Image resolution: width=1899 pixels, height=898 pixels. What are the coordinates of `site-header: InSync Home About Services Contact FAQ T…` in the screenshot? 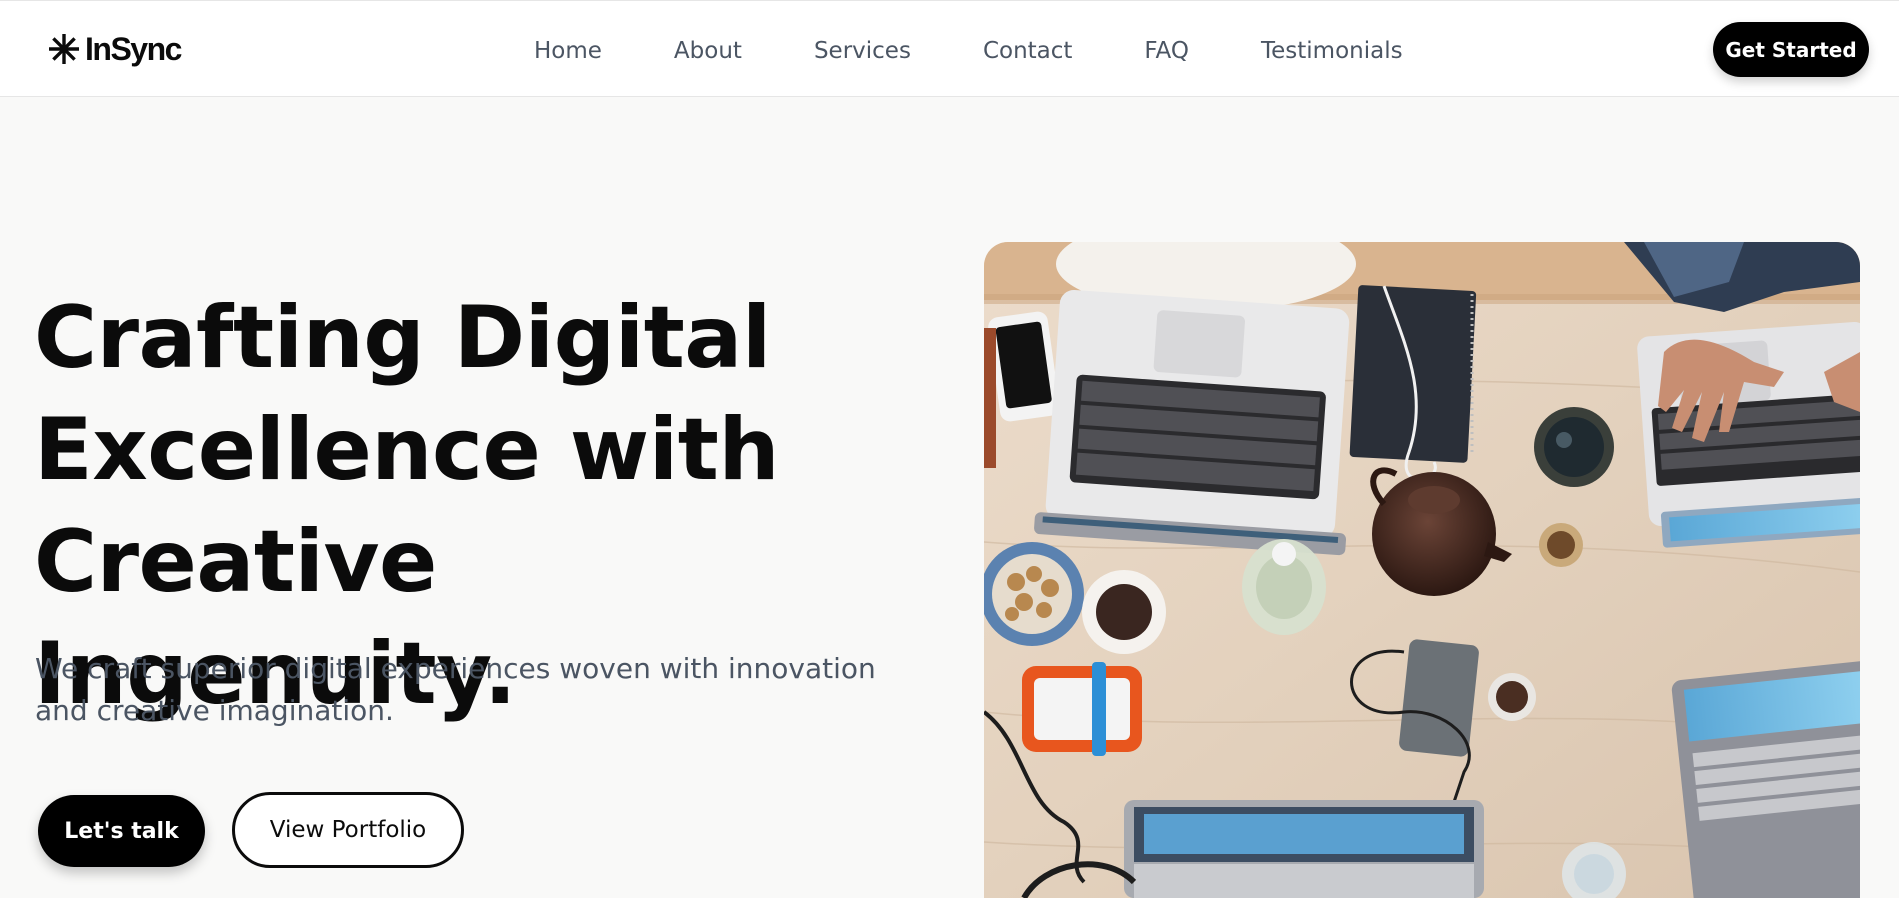 It's located at (949, 48).